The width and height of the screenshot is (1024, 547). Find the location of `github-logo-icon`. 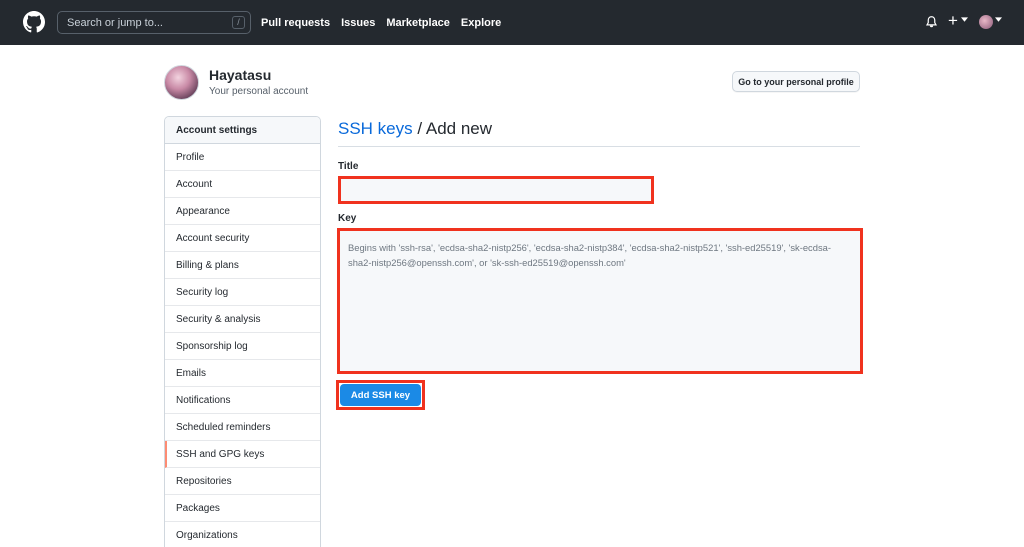

github-logo-icon is located at coordinates (34, 22).